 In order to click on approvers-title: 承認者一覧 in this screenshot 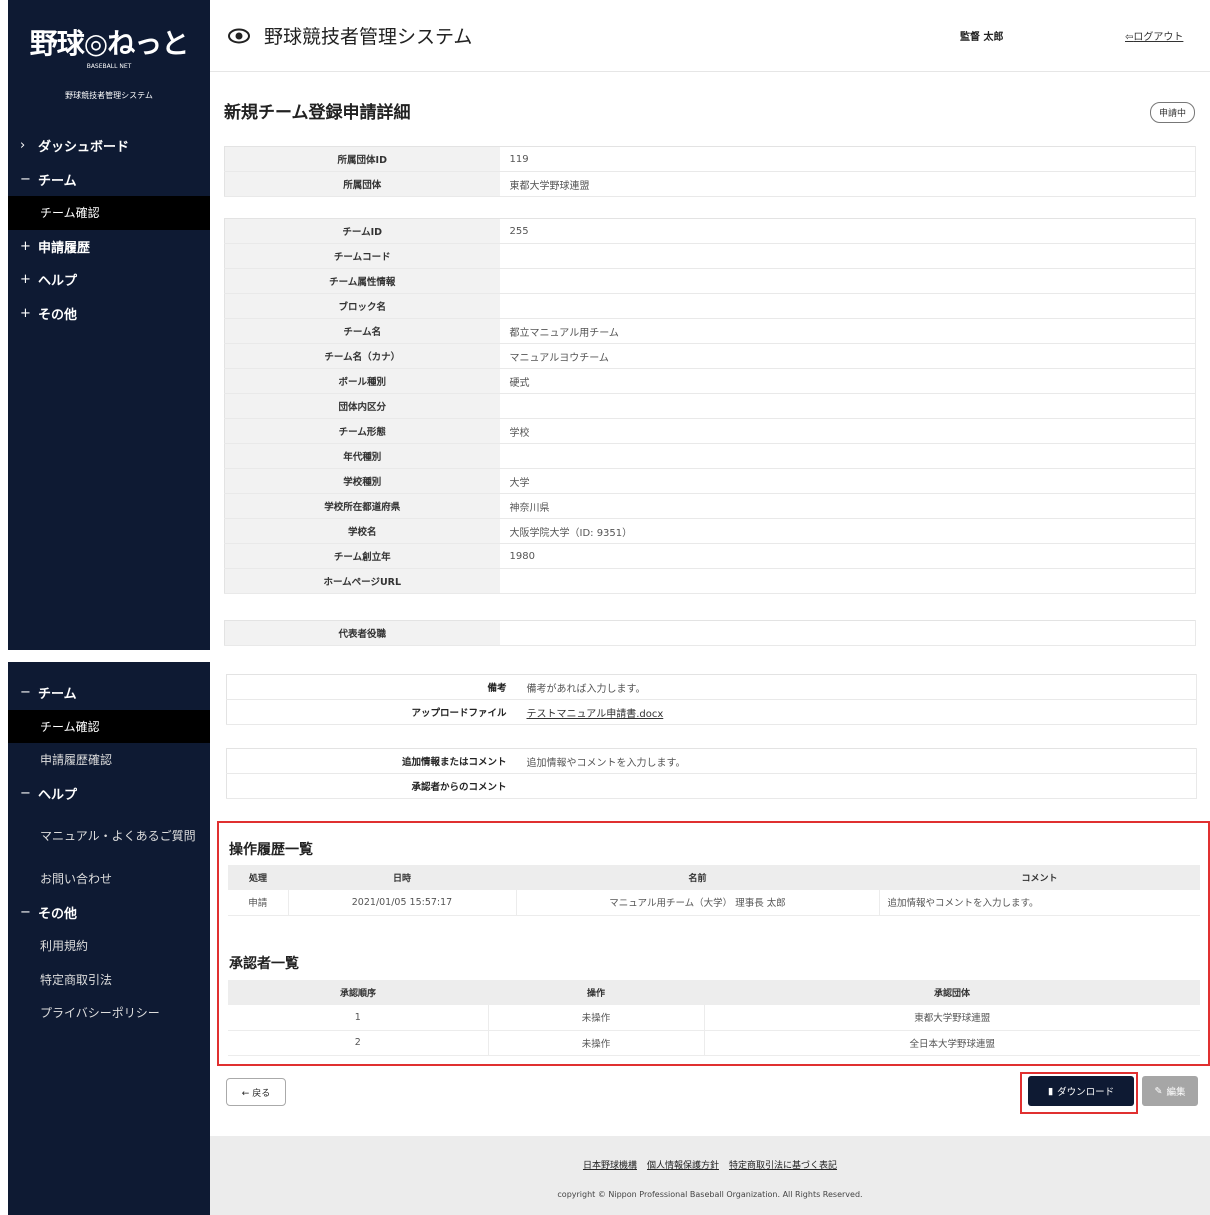, I will do `click(264, 964)`.